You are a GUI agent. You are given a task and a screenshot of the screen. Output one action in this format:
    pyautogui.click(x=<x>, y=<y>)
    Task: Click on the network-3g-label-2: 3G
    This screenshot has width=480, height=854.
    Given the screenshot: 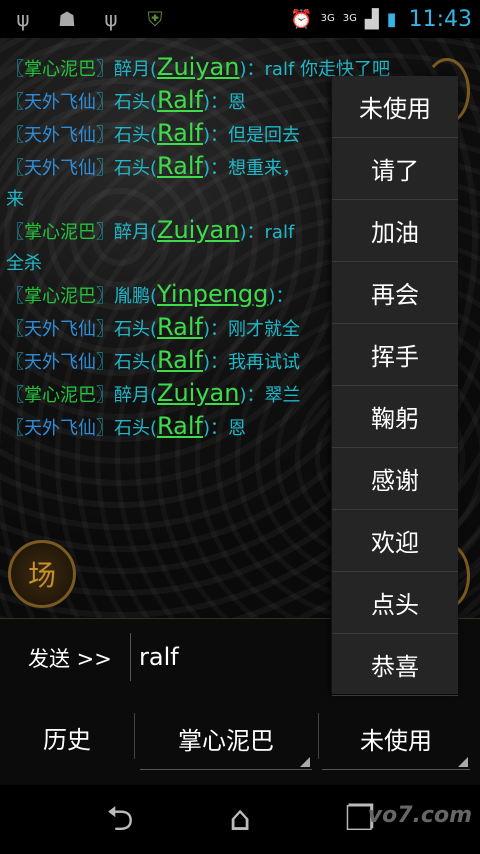 What is the action you would take?
    pyautogui.click(x=349, y=18)
    